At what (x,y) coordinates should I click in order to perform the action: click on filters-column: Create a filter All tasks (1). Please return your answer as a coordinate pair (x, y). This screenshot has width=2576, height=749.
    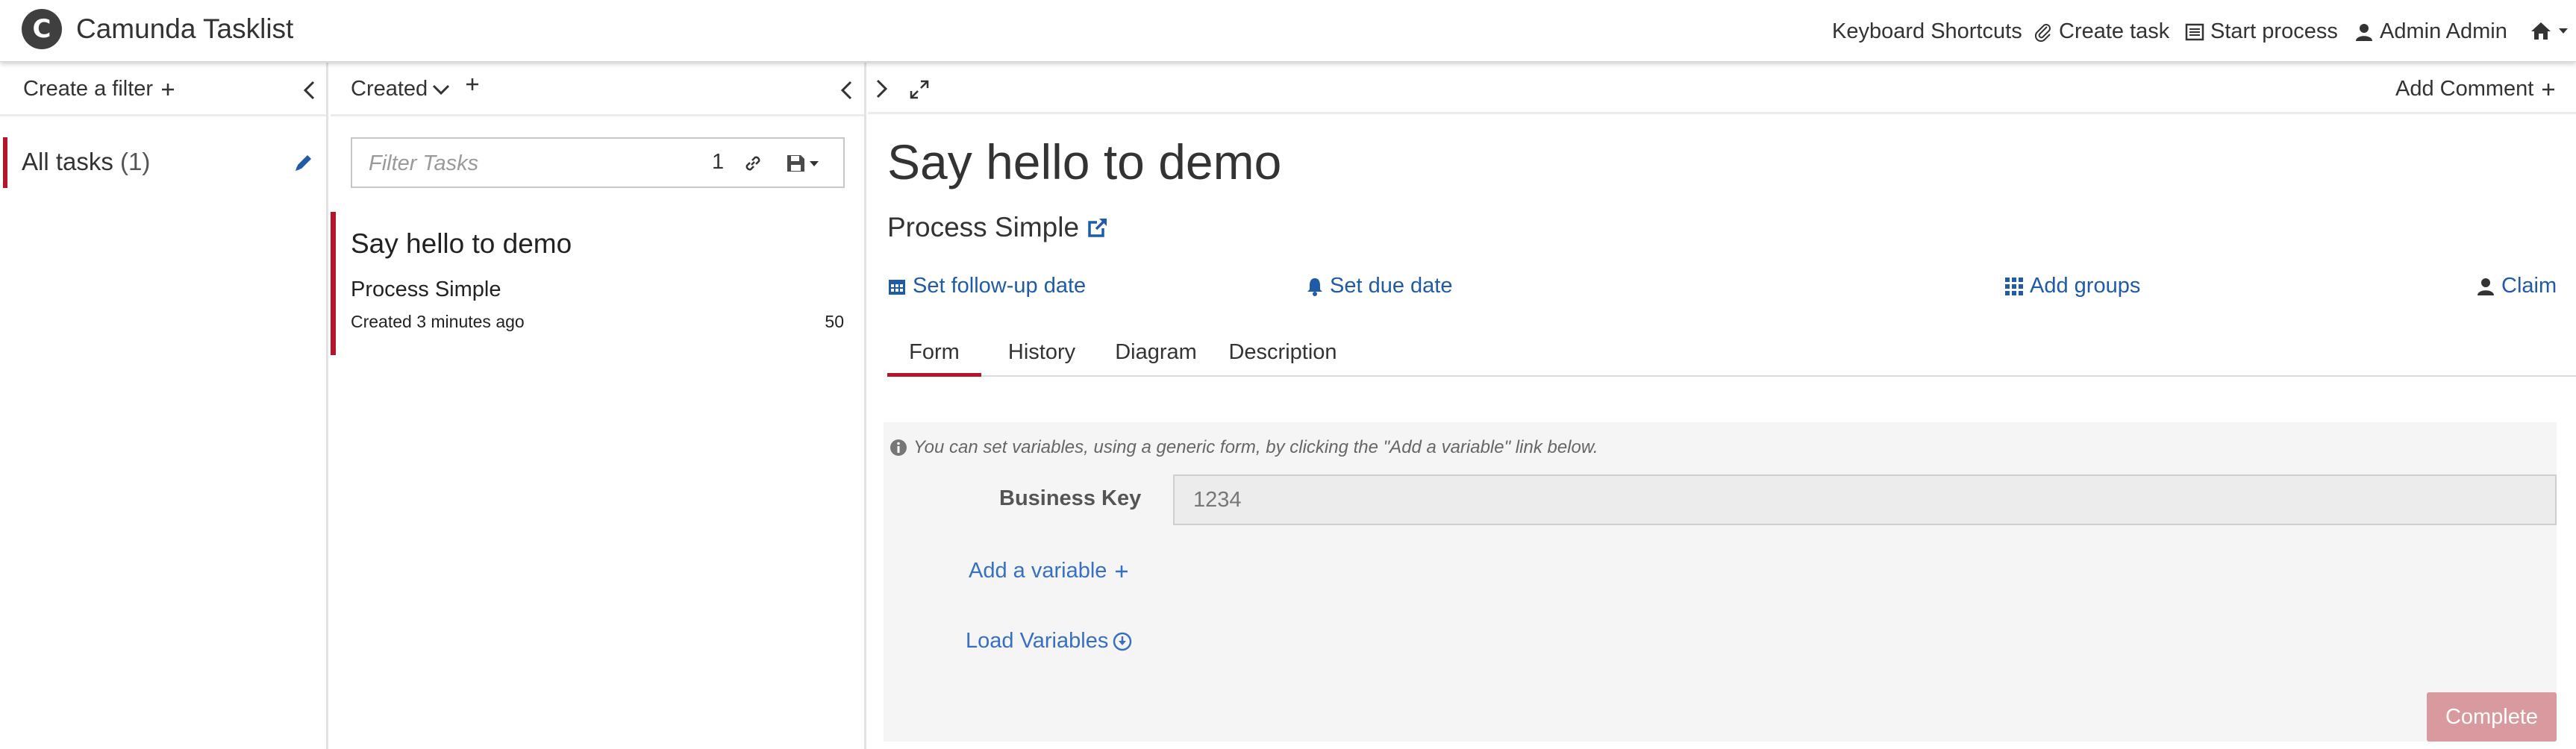
    Looking at the image, I should click on (164, 406).